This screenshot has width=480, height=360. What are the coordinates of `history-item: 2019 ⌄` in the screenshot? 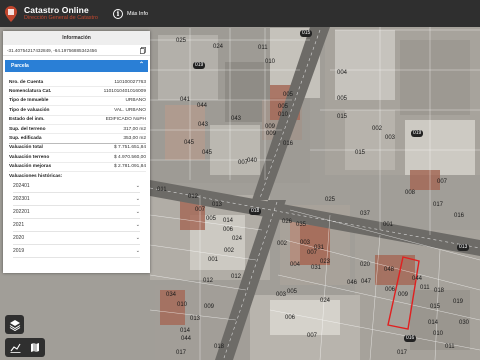 It's located at (76, 251).